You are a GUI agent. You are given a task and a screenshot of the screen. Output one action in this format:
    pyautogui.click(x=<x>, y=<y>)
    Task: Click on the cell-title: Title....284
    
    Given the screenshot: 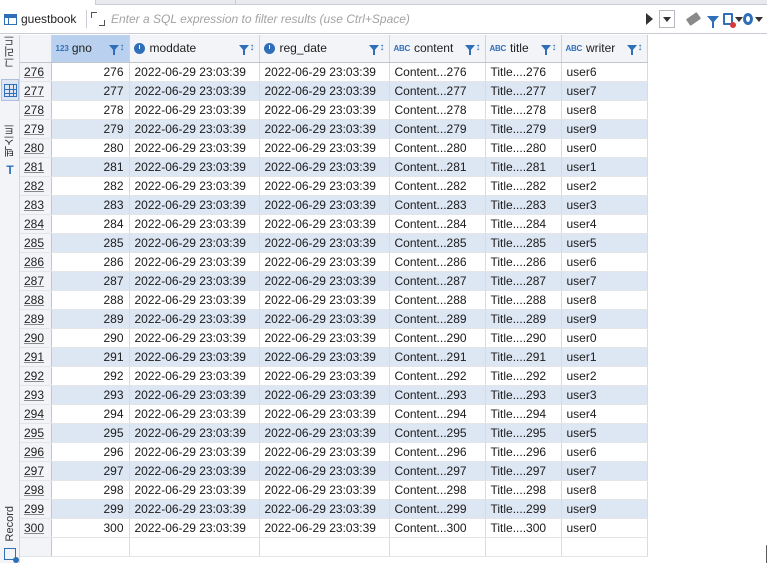 What is the action you would take?
    pyautogui.click(x=523, y=224)
    